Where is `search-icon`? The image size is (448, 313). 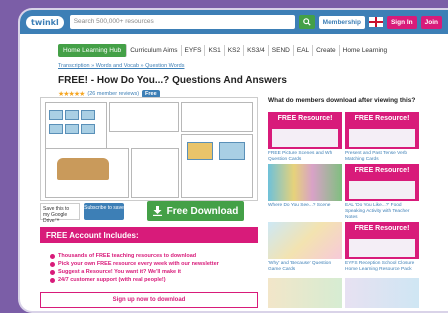
search-icon is located at coordinates (306, 22).